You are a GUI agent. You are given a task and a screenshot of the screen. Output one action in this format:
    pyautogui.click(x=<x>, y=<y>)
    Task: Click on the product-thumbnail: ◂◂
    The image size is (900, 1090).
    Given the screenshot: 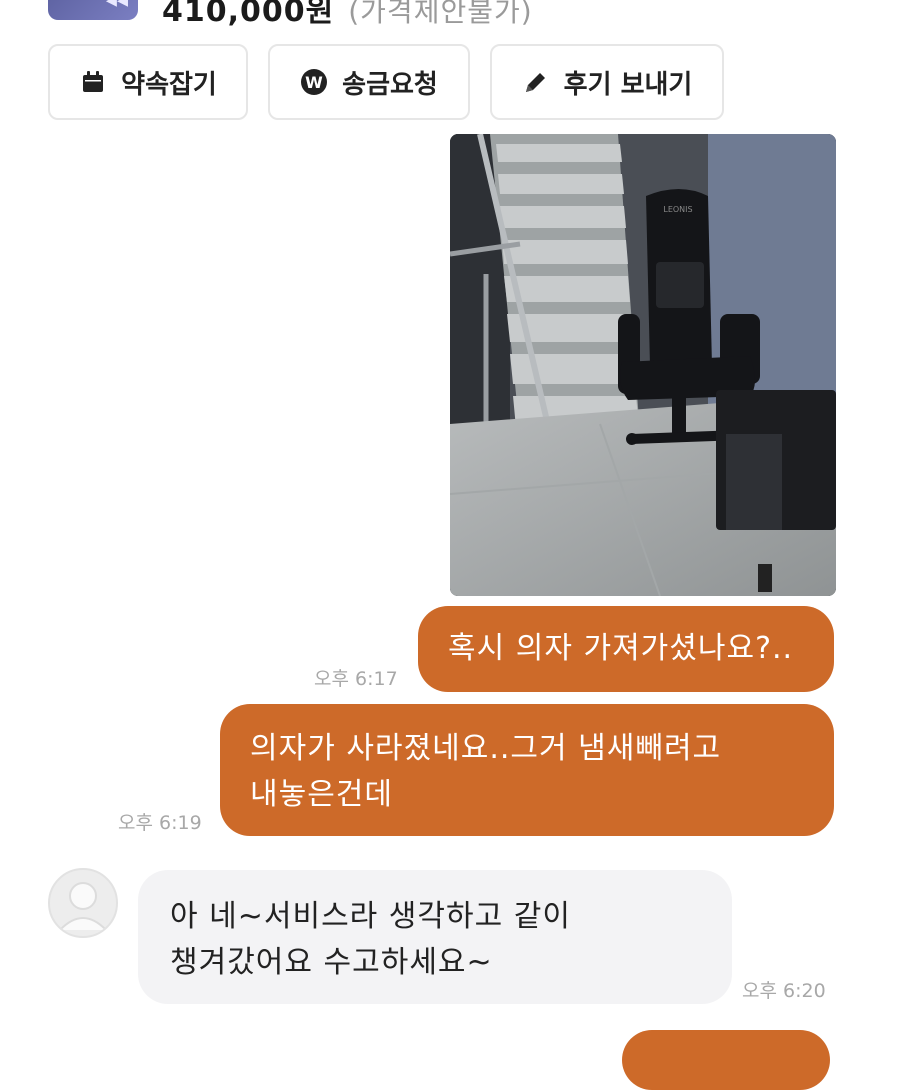 What is the action you would take?
    pyautogui.click(x=93, y=10)
    